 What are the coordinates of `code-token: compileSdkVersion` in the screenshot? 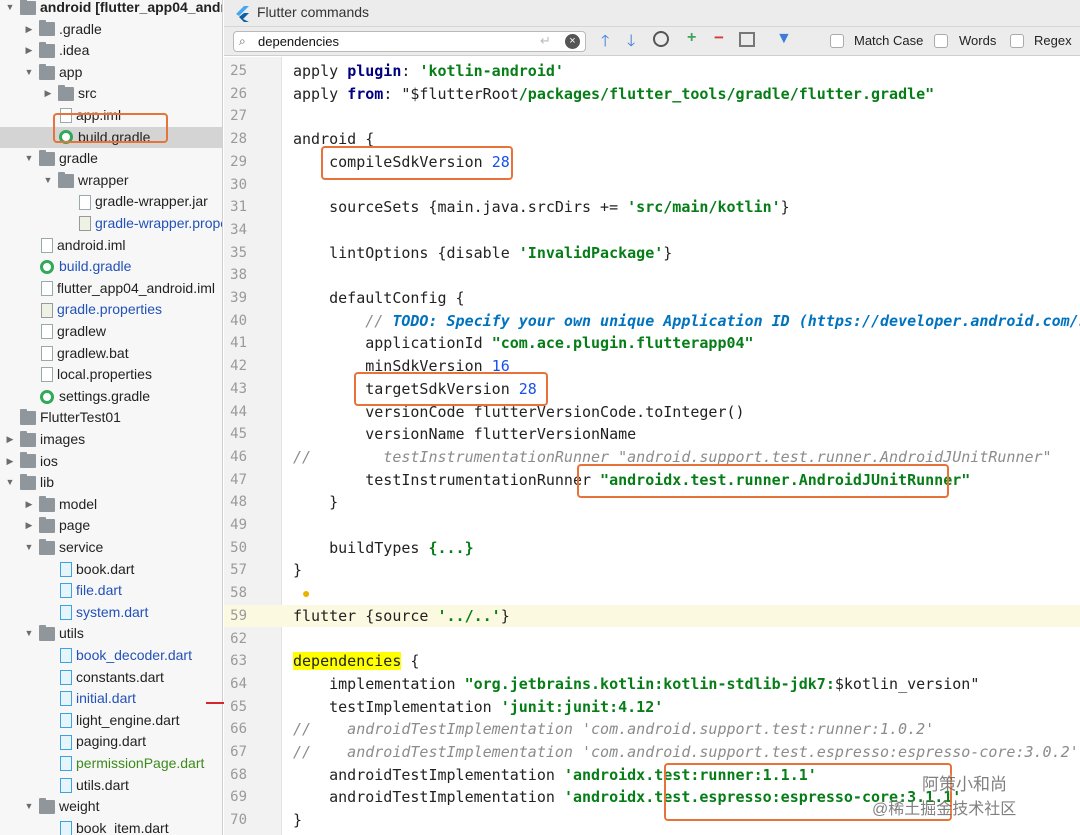 It's located at (392, 161).